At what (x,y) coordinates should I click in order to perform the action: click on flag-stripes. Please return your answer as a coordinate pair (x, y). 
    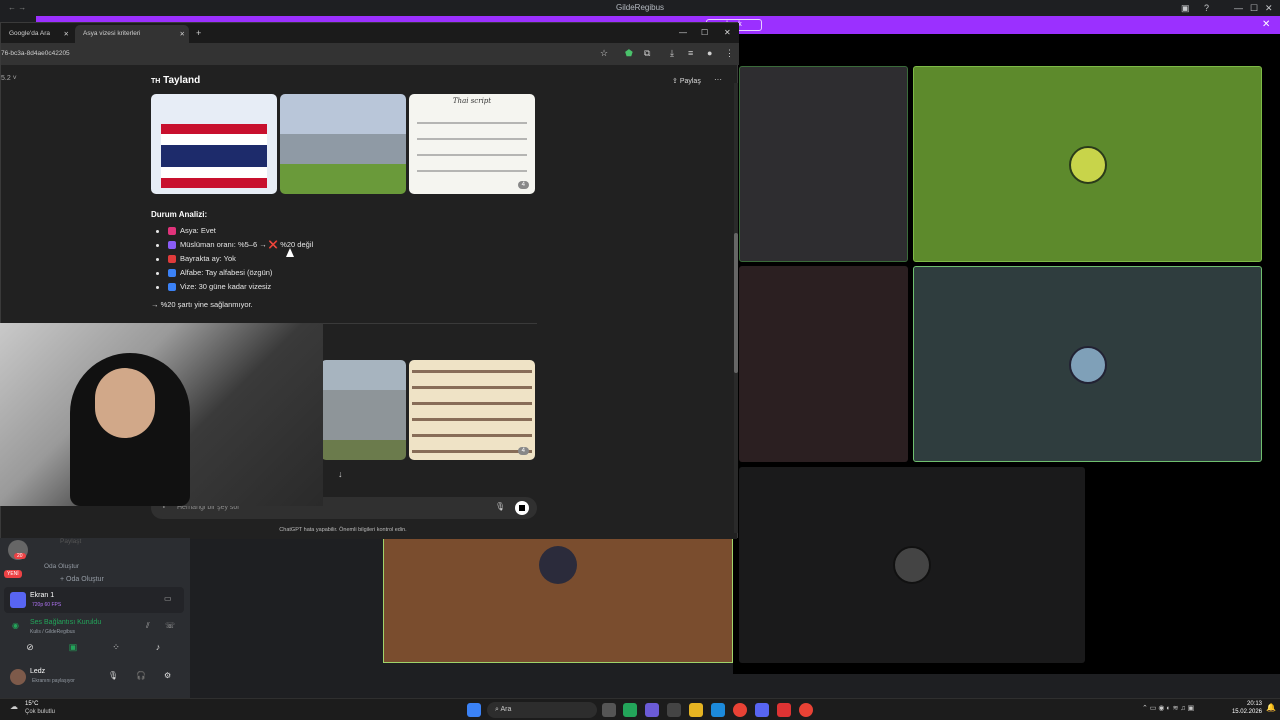
    Looking at the image, I should click on (214, 156).